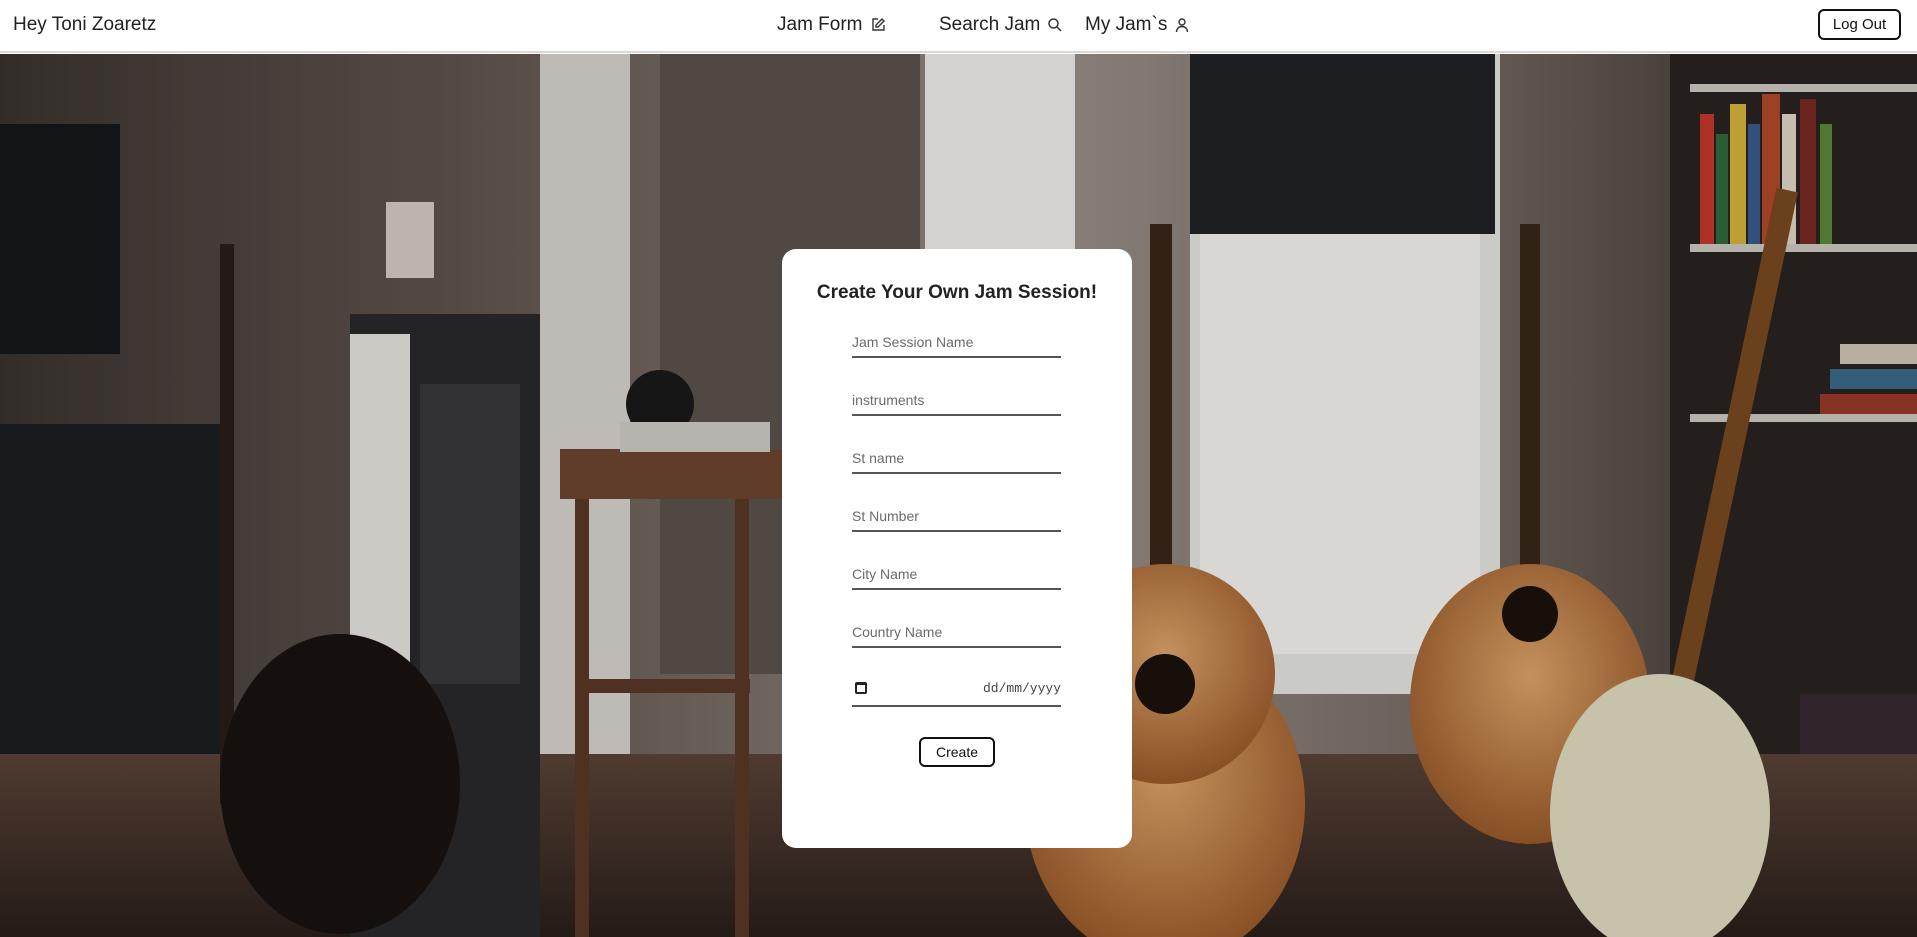 The image size is (1917, 937). What do you see at coordinates (1859, 24) in the screenshot?
I see `logout-button: Log Out` at bounding box center [1859, 24].